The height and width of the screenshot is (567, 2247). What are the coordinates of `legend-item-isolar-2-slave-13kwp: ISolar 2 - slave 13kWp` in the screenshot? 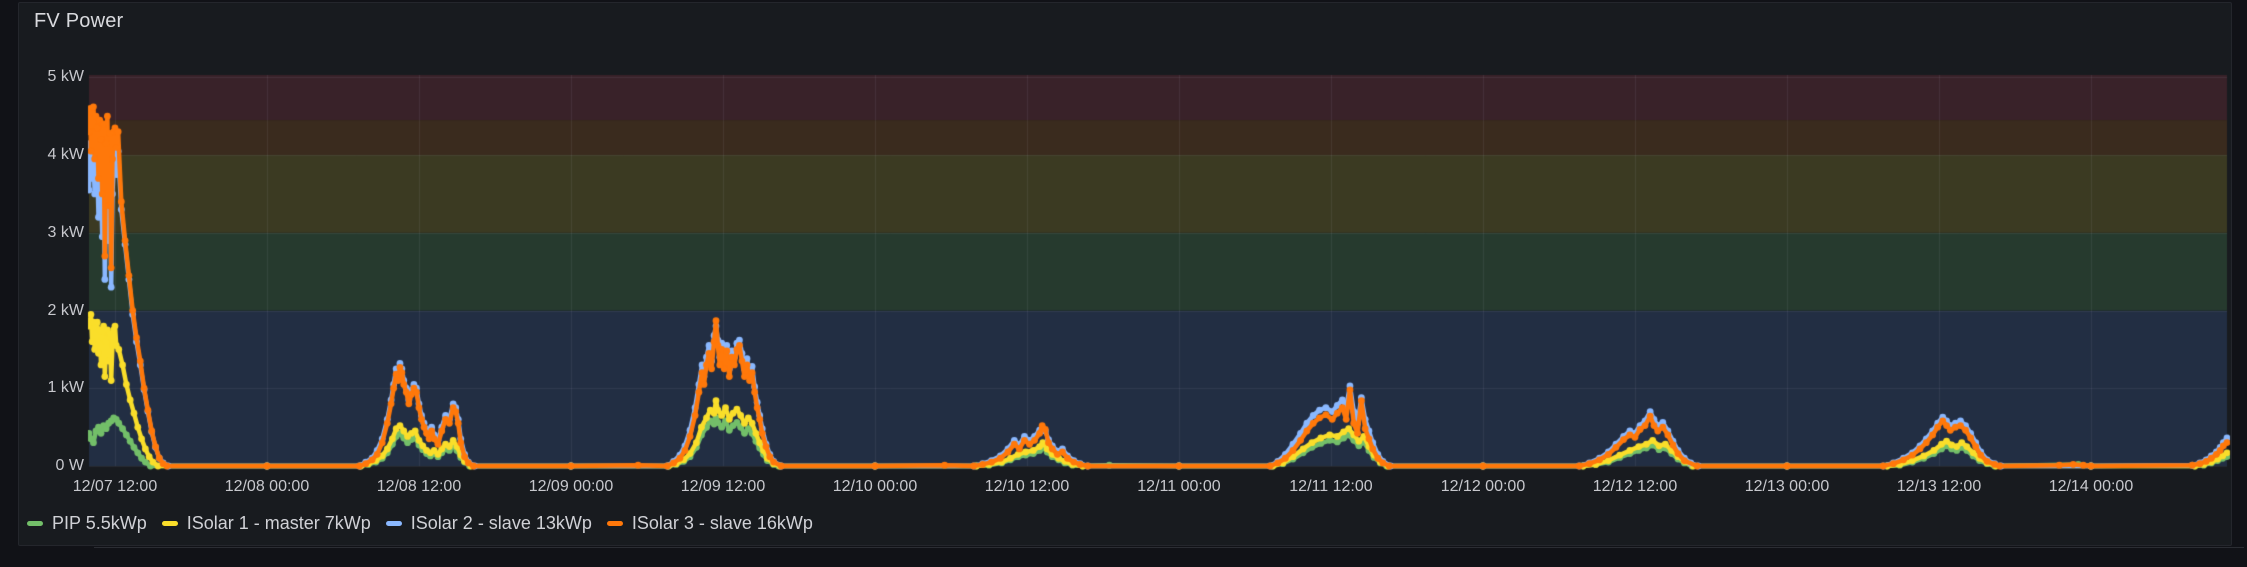 It's located at (488, 523).